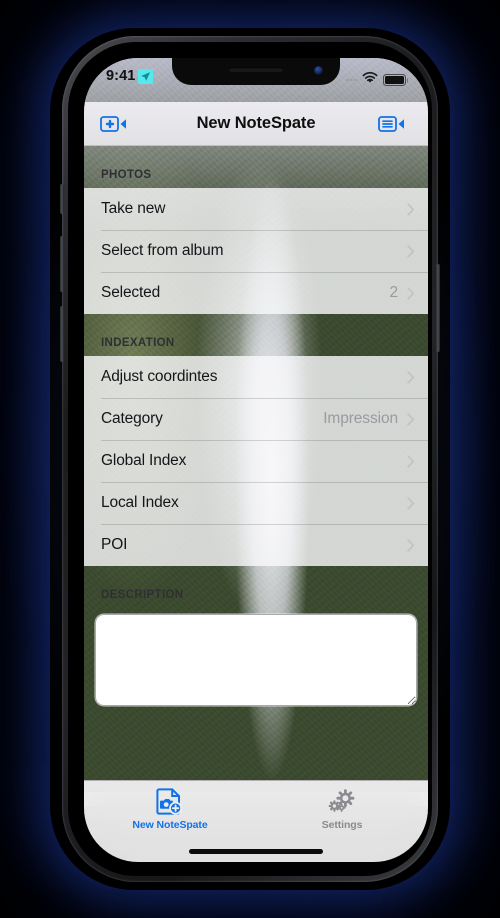 Image resolution: width=500 pixels, height=918 pixels. I want to click on row-label: Selected, so click(131, 292).